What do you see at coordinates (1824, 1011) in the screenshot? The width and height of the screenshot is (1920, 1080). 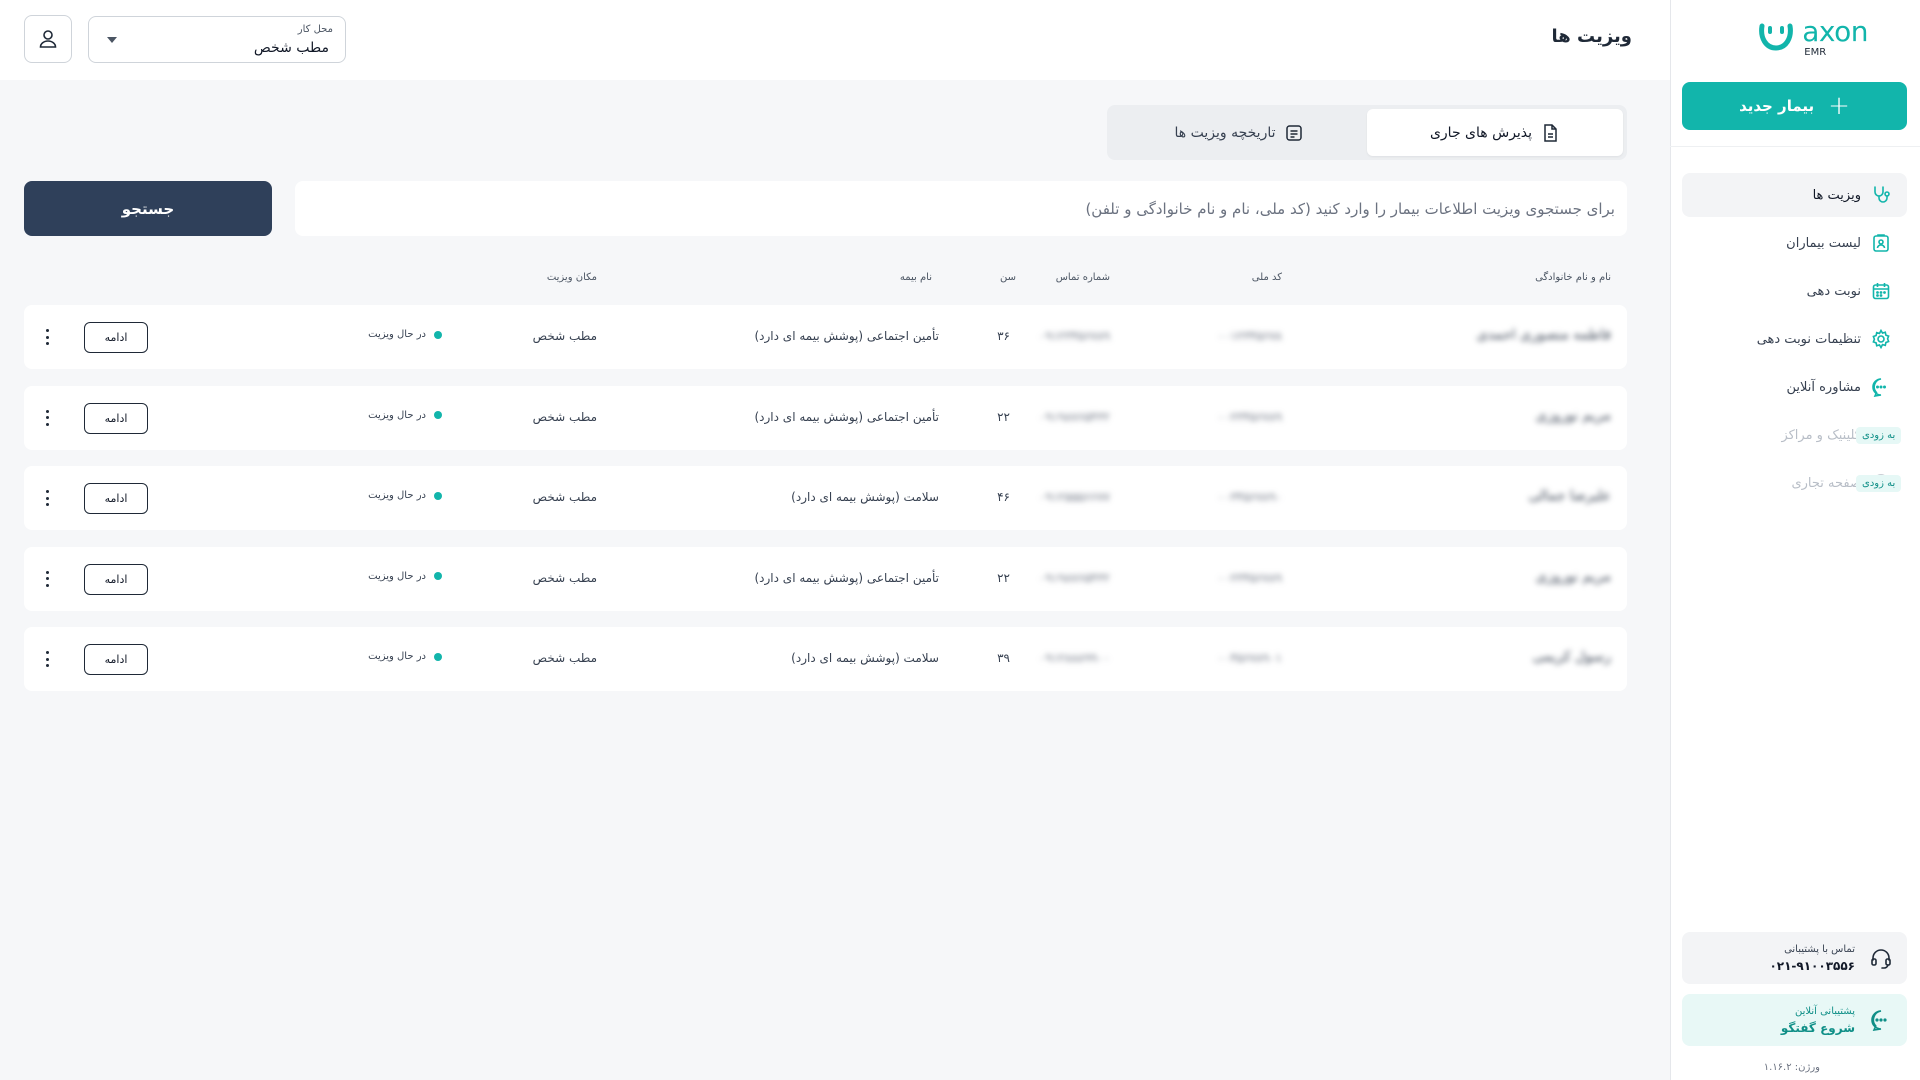 I see `support-chat-title: پشتیبانی آنلاین` at bounding box center [1824, 1011].